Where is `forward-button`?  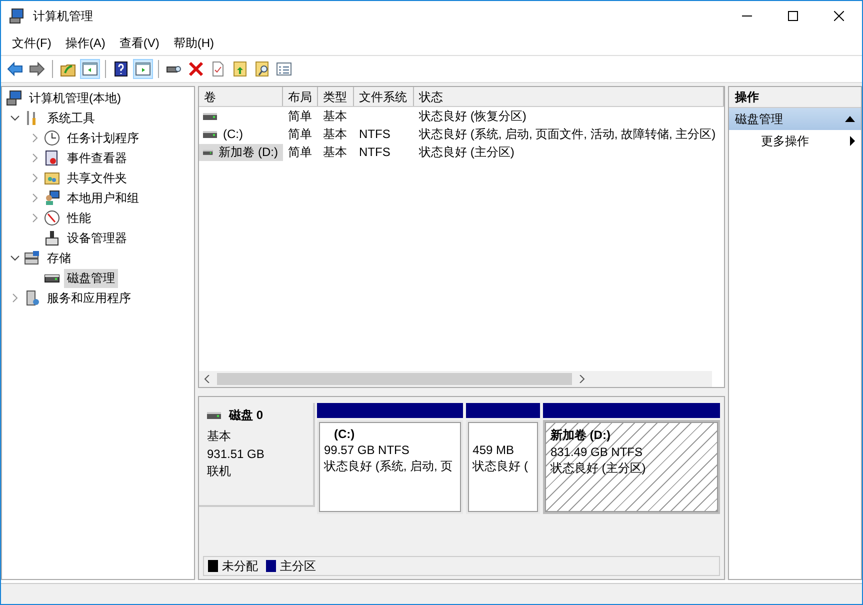 forward-button is located at coordinates (37, 69).